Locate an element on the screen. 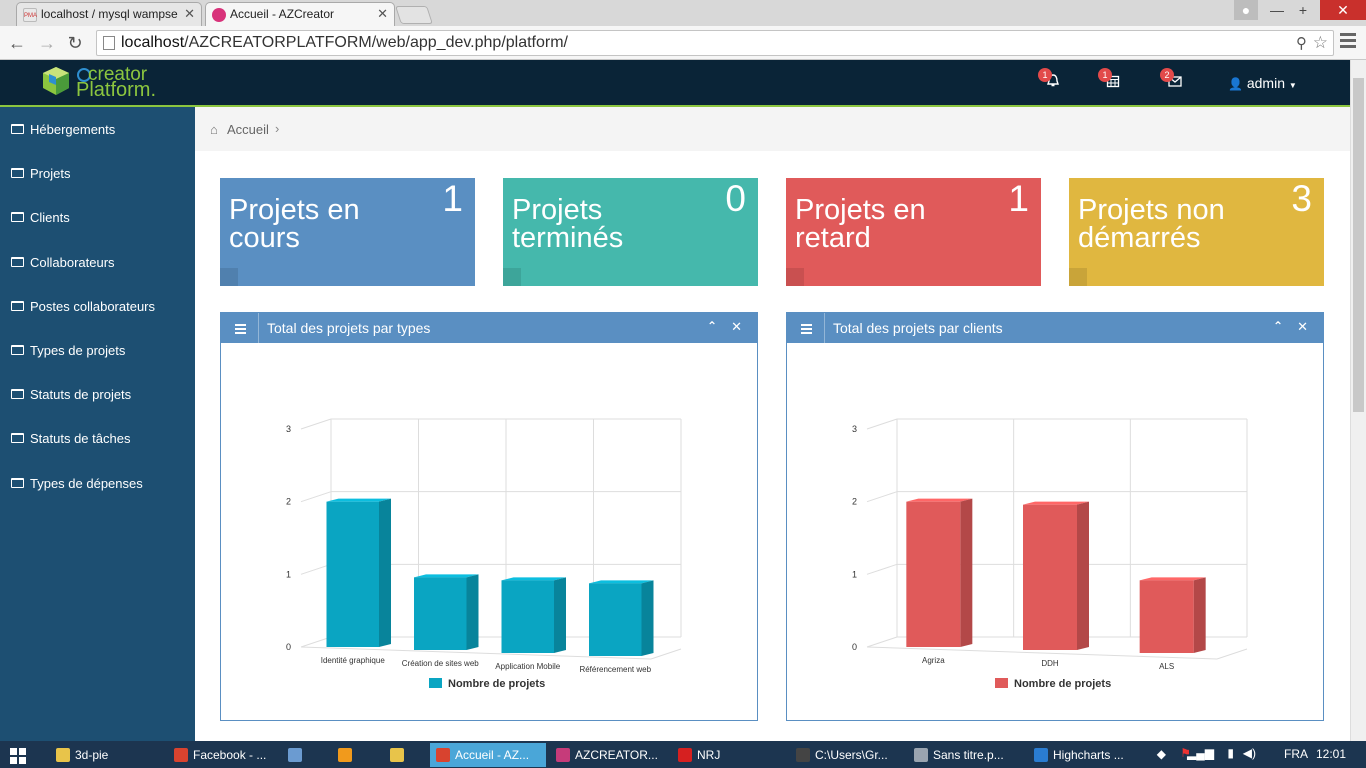  stat-value: 1 is located at coordinates (1018, 198).